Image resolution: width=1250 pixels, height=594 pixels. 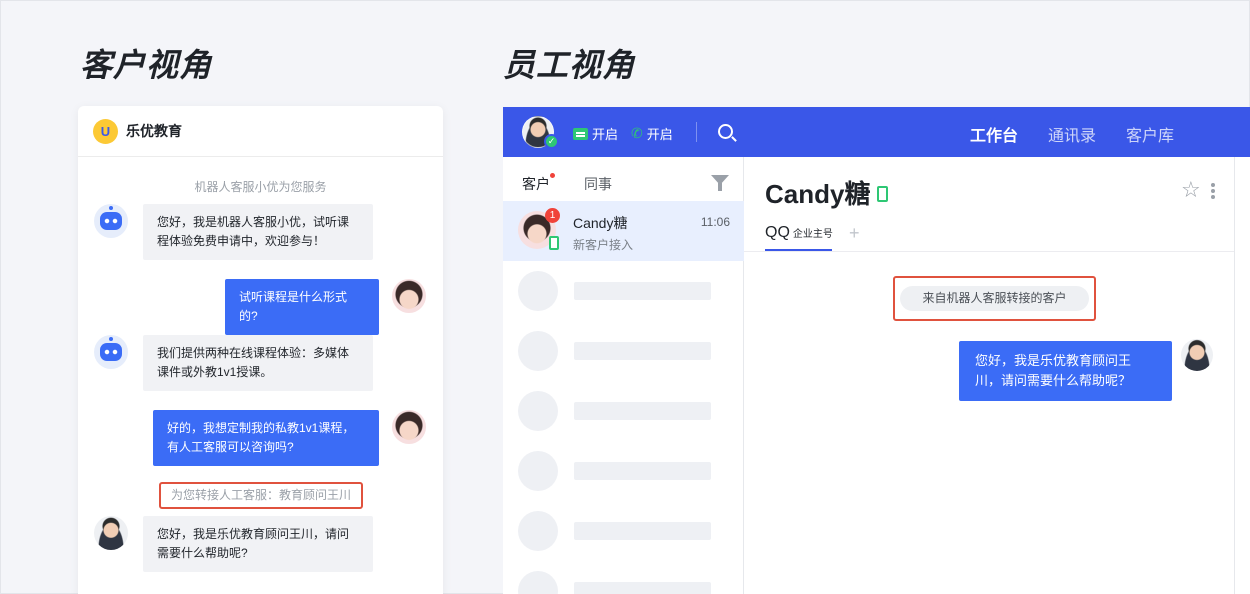 I want to click on tab-customer-library: 客户库, so click(x=1150, y=134).